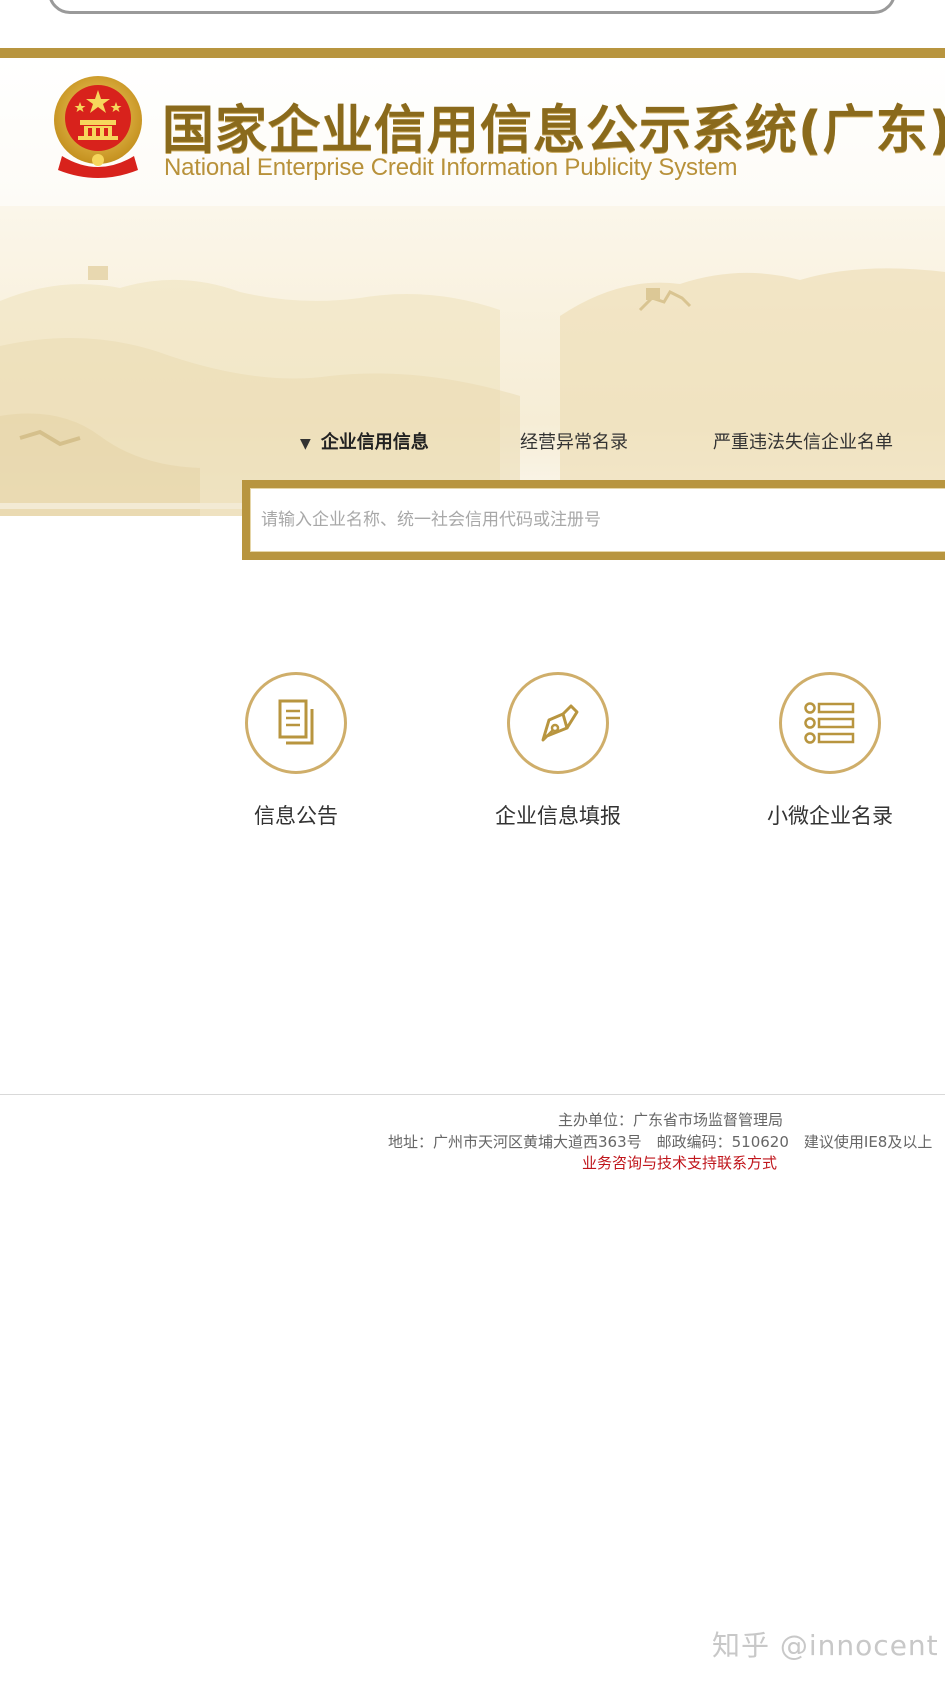 This screenshot has width=945, height=1681. I want to click on site-title-chinese: 国家企业信用信息公示系统(广东), so click(553, 131).